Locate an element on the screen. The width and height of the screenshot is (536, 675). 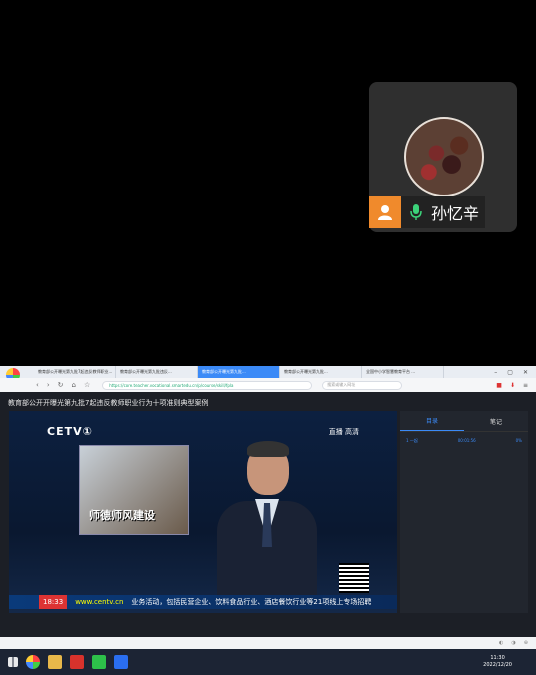
ticker-site: www.centv.cn is located at coordinates (99, 602).